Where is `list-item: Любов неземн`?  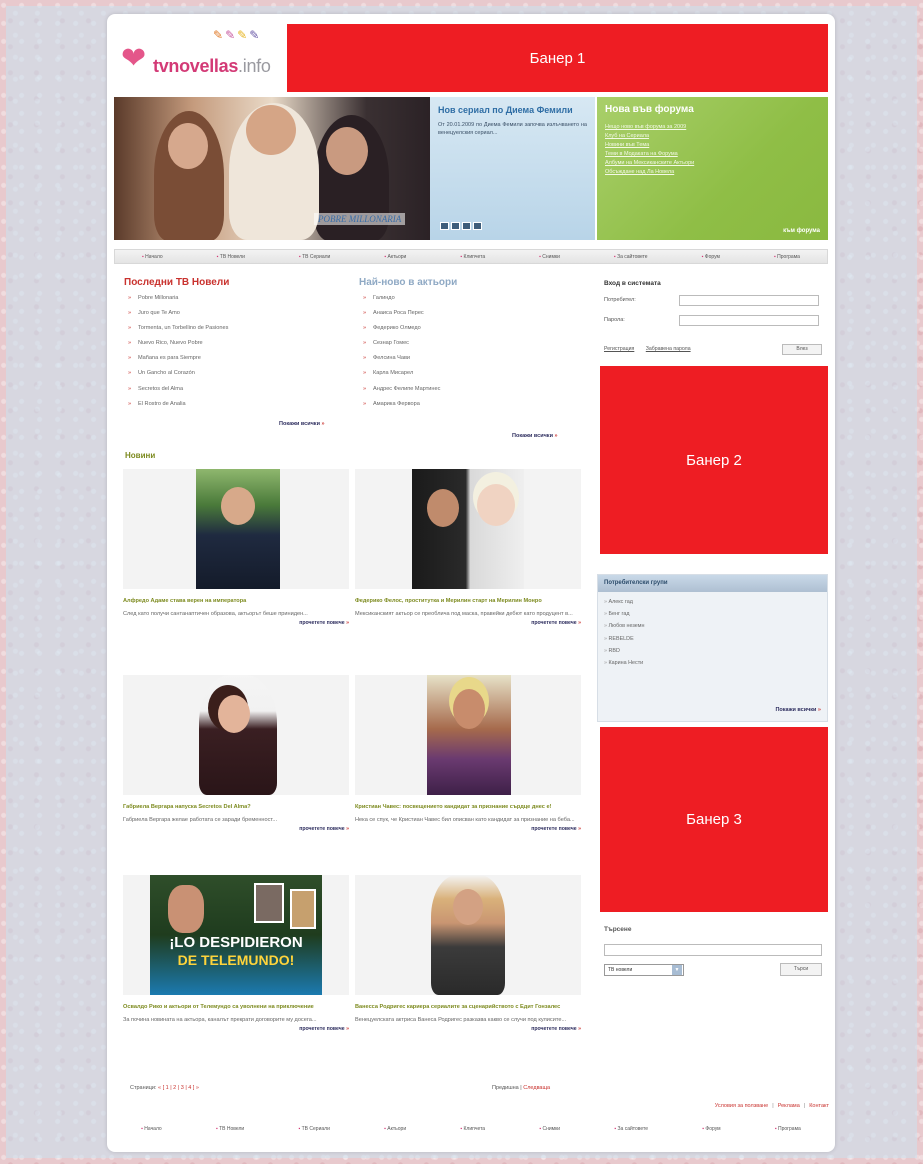
list-item: Любов неземн is located at coordinates (712, 626).